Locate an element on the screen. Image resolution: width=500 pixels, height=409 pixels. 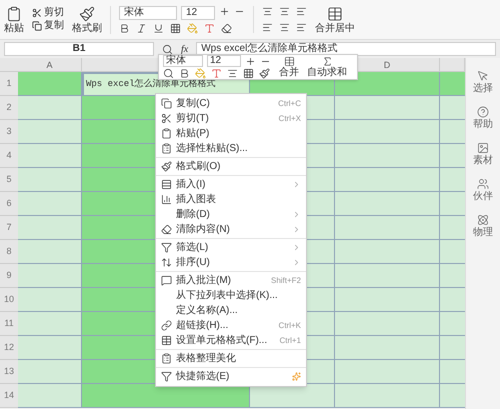
fx-label: fx is located at coordinates (184, 48).